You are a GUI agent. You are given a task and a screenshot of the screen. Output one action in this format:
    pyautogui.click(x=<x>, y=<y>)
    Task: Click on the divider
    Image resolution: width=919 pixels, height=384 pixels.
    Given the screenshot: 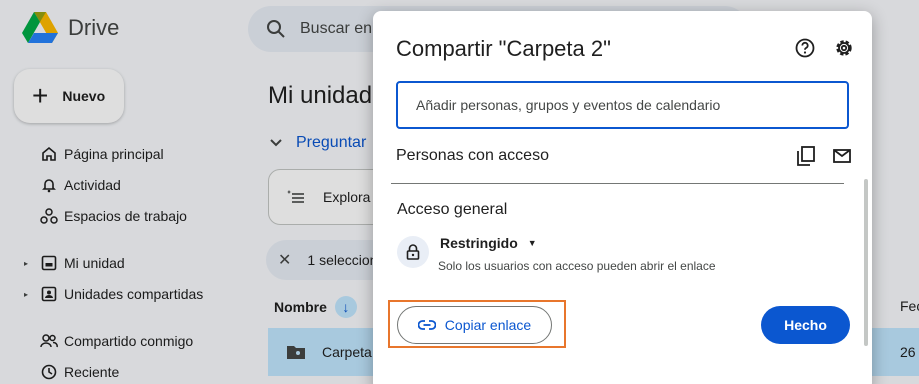 What is the action you would take?
    pyautogui.click(x=617, y=183)
    